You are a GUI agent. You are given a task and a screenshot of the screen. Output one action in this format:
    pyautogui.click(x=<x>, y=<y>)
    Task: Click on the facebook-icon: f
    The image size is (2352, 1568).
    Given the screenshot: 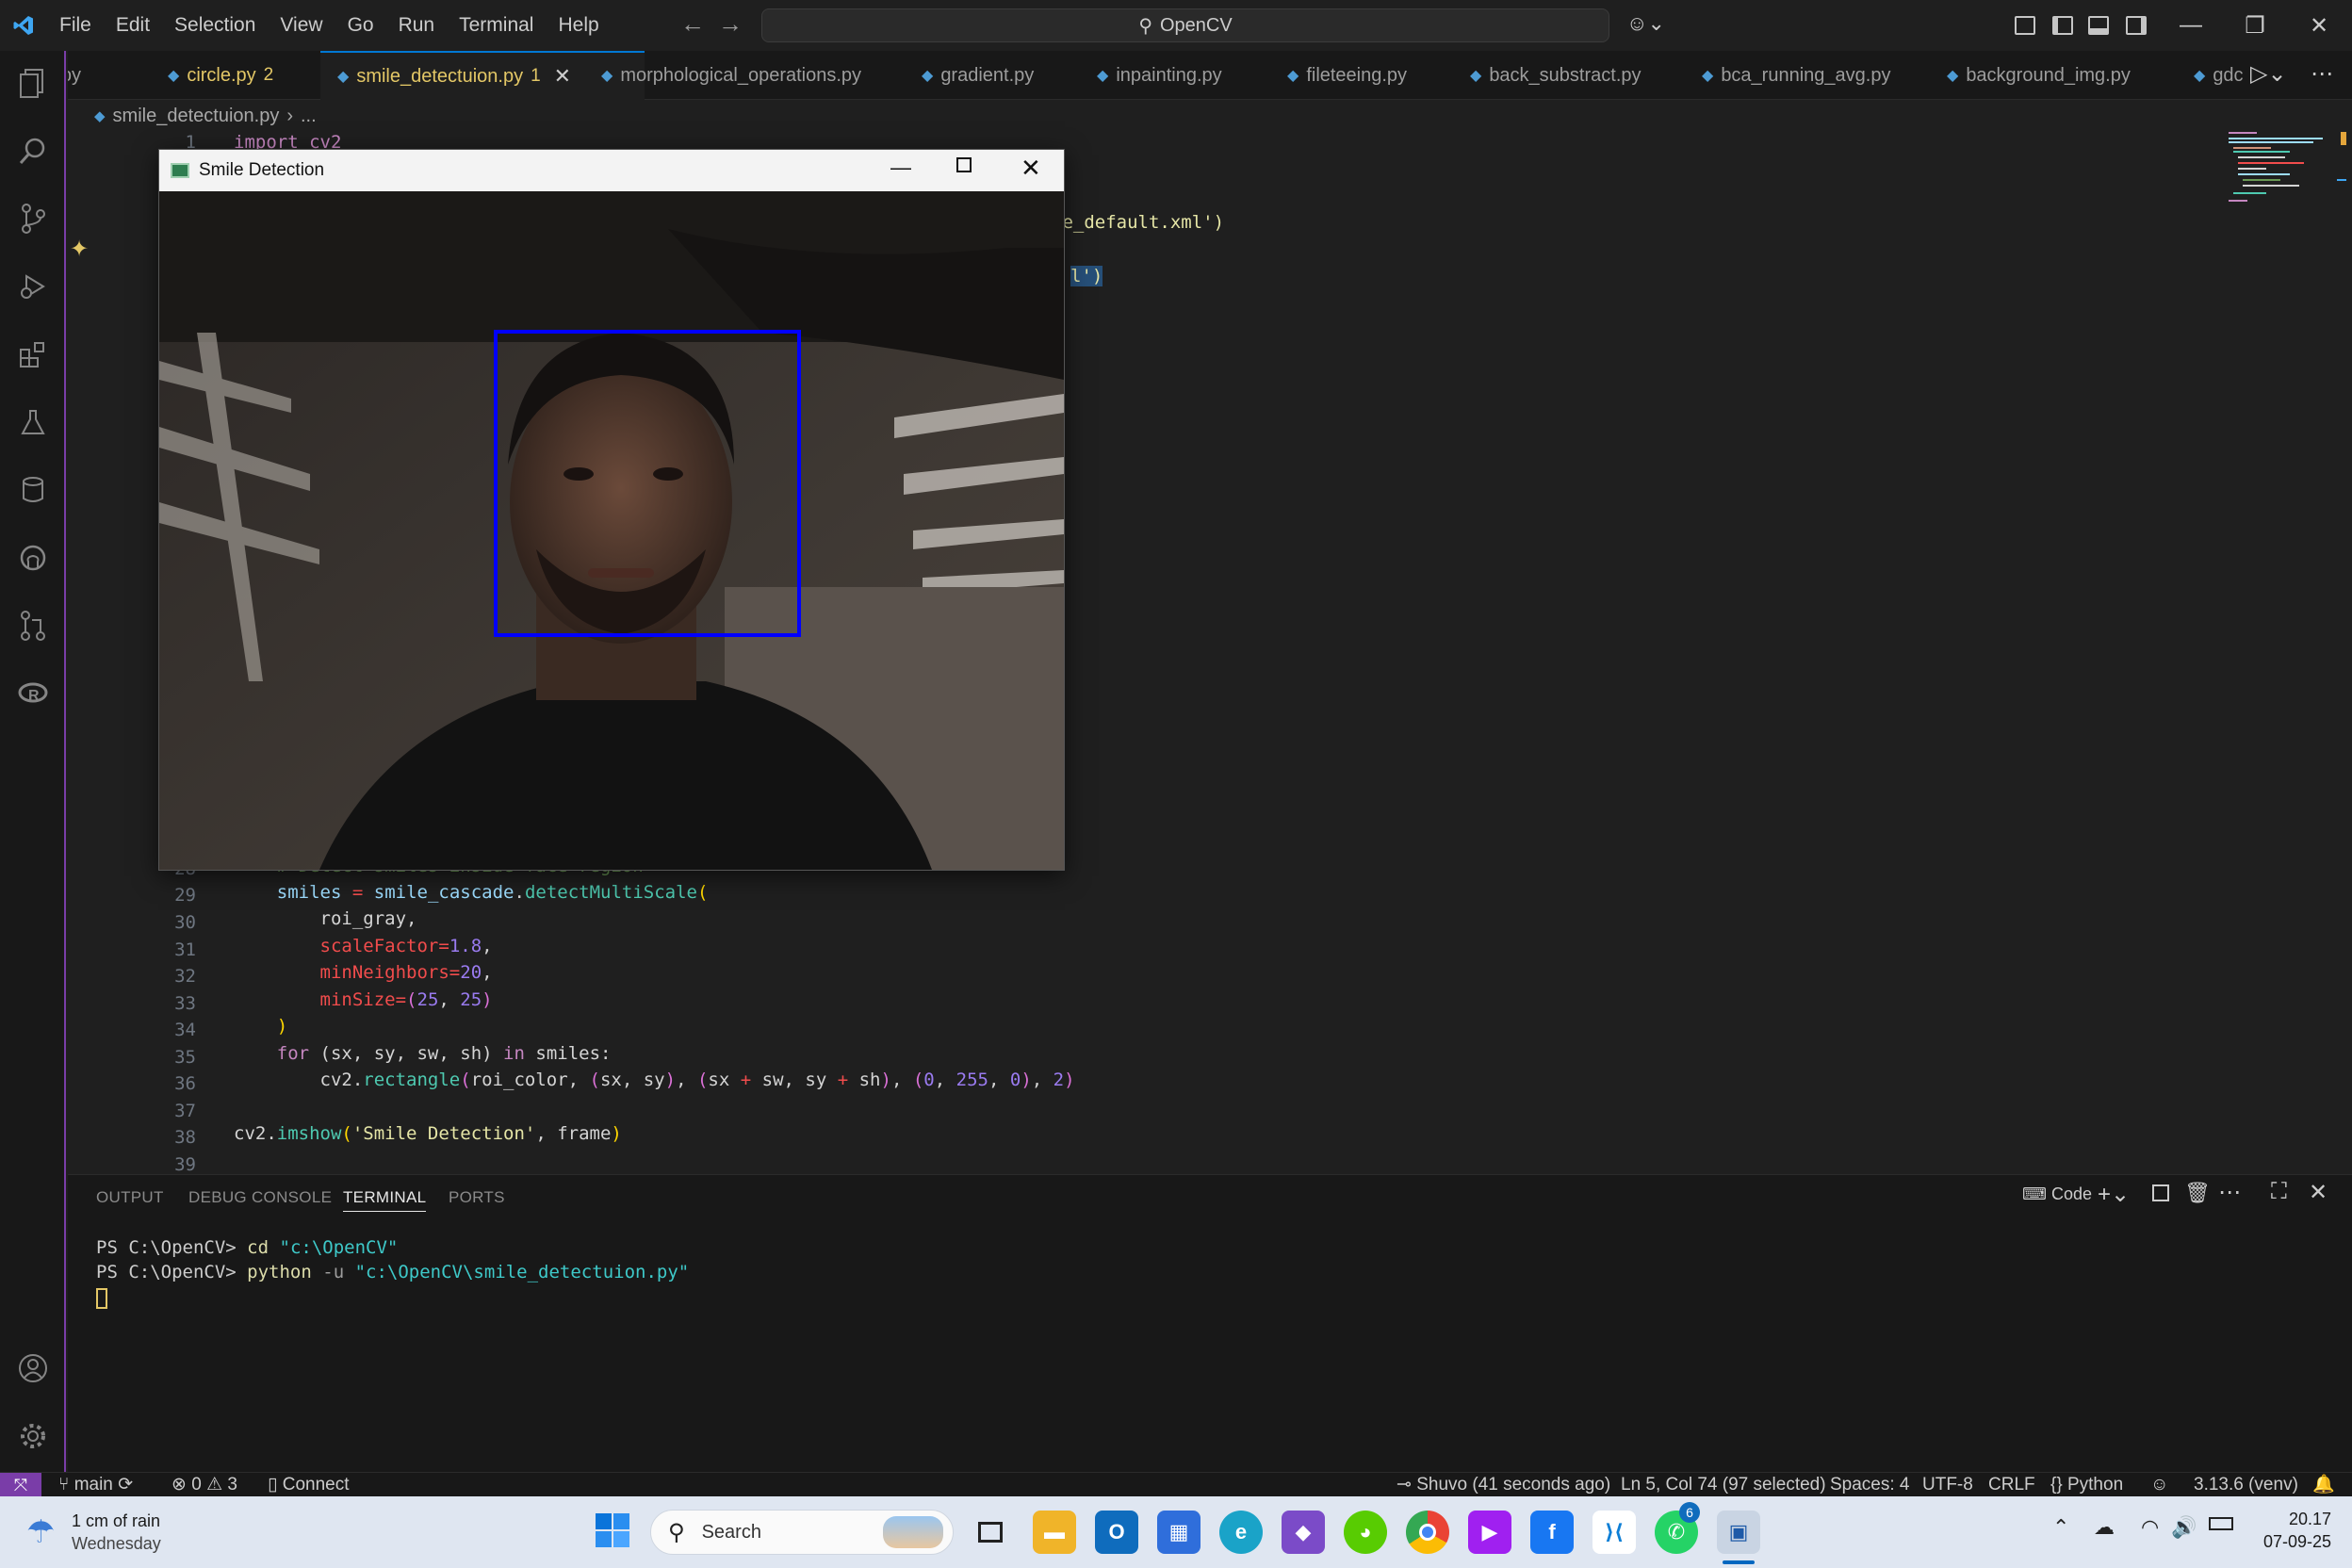 What is the action you would take?
    pyautogui.click(x=1552, y=1533)
    